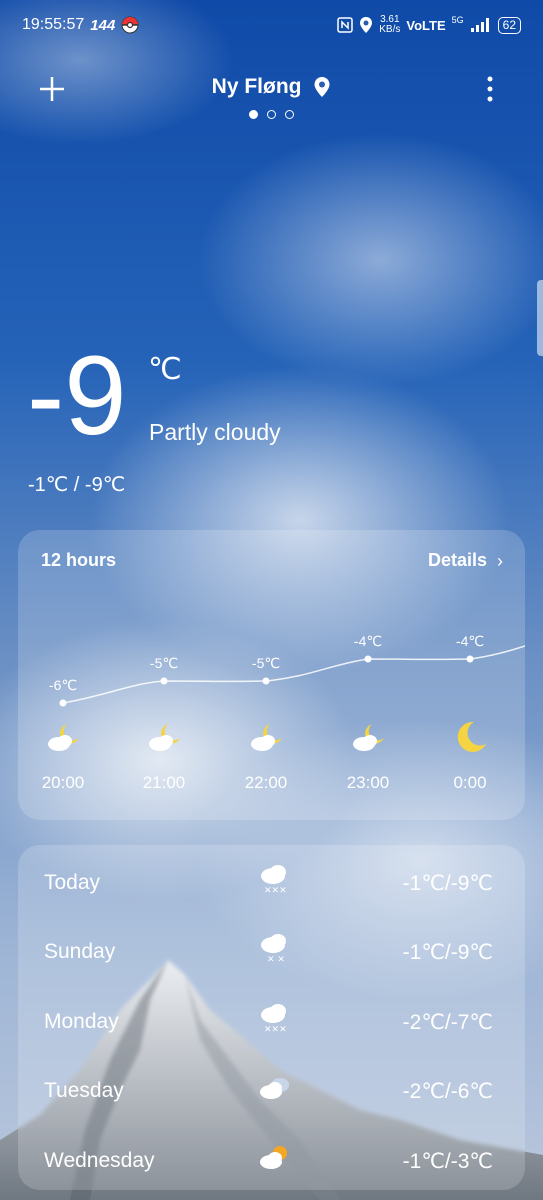  I want to click on hour-time: 23:00, so click(368, 782).